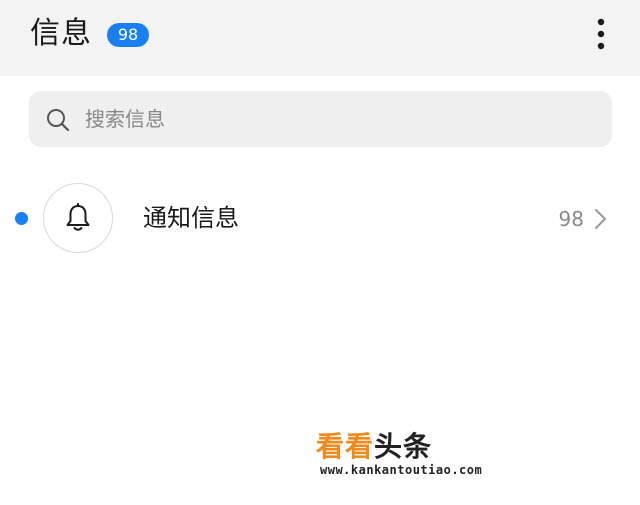 Image resolution: width=640 pixels, height=505 pixels. What do you see at coordinates (345, 446) in the screenshot?
I see `watermark-logo-part1: 看看` at bounding box center [345, 446].